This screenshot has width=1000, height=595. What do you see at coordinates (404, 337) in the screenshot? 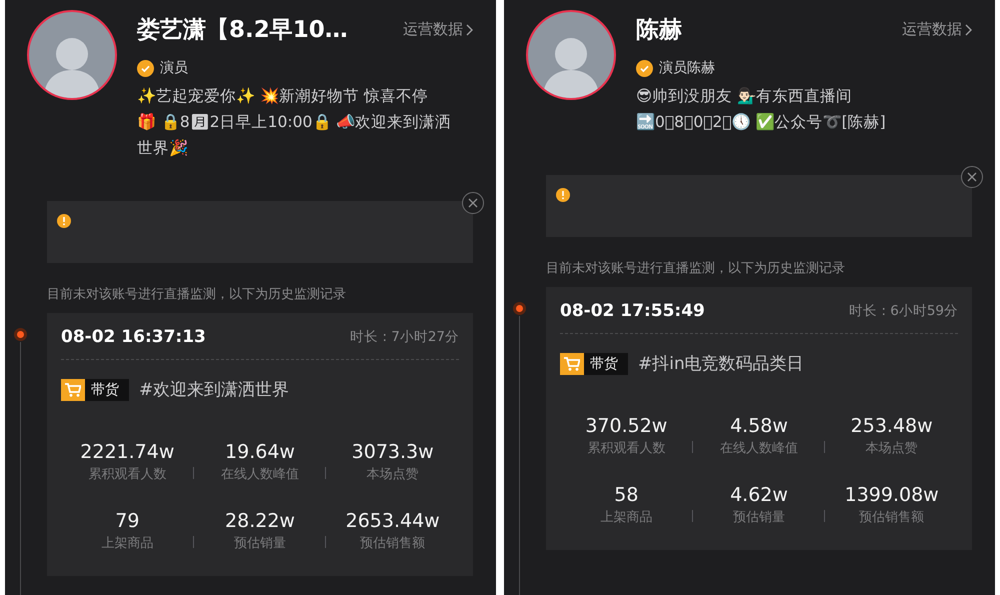
I see `session-duration: 时长 : 7小时27分` at bounding box center [404, 337].